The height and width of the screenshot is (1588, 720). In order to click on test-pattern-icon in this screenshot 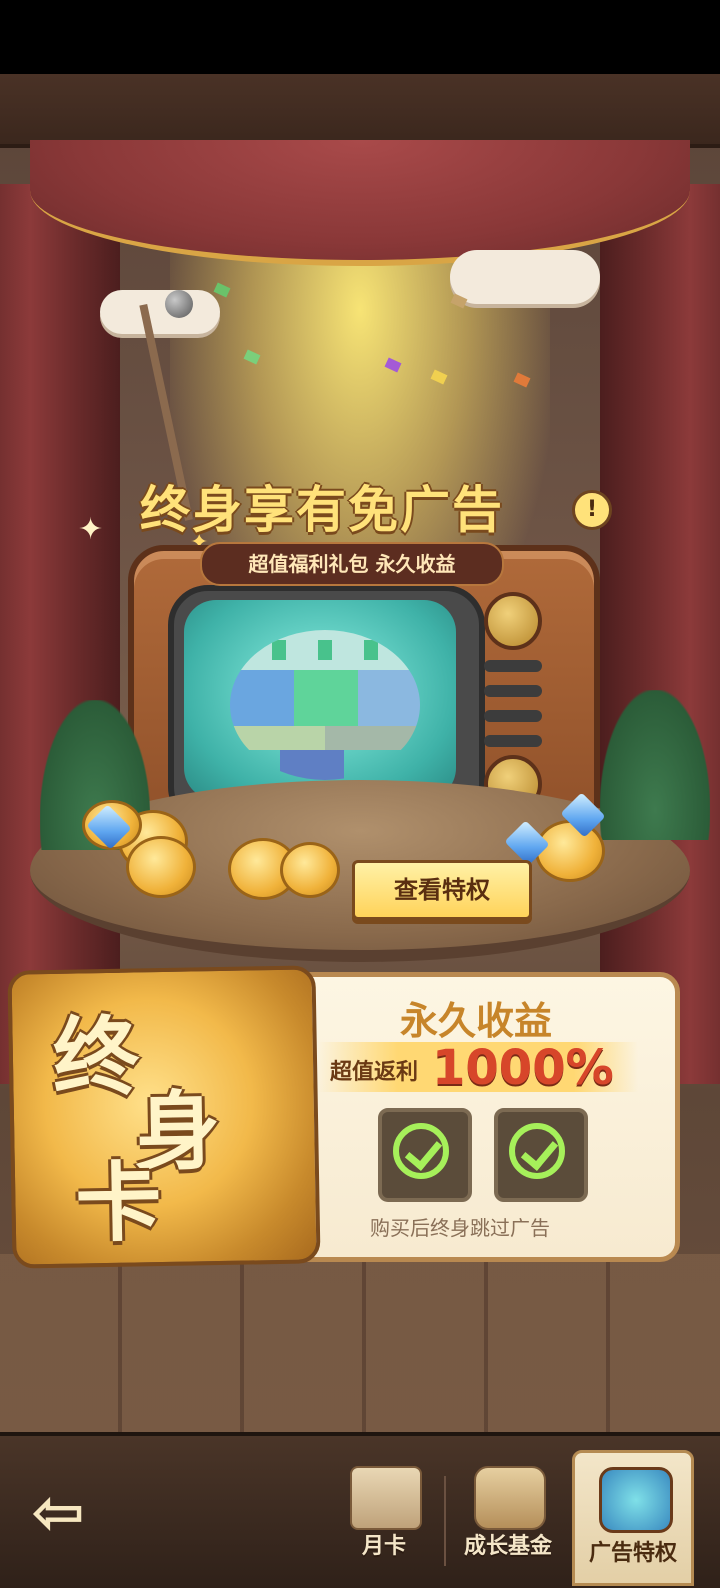, I will do `click(325, 705)`.